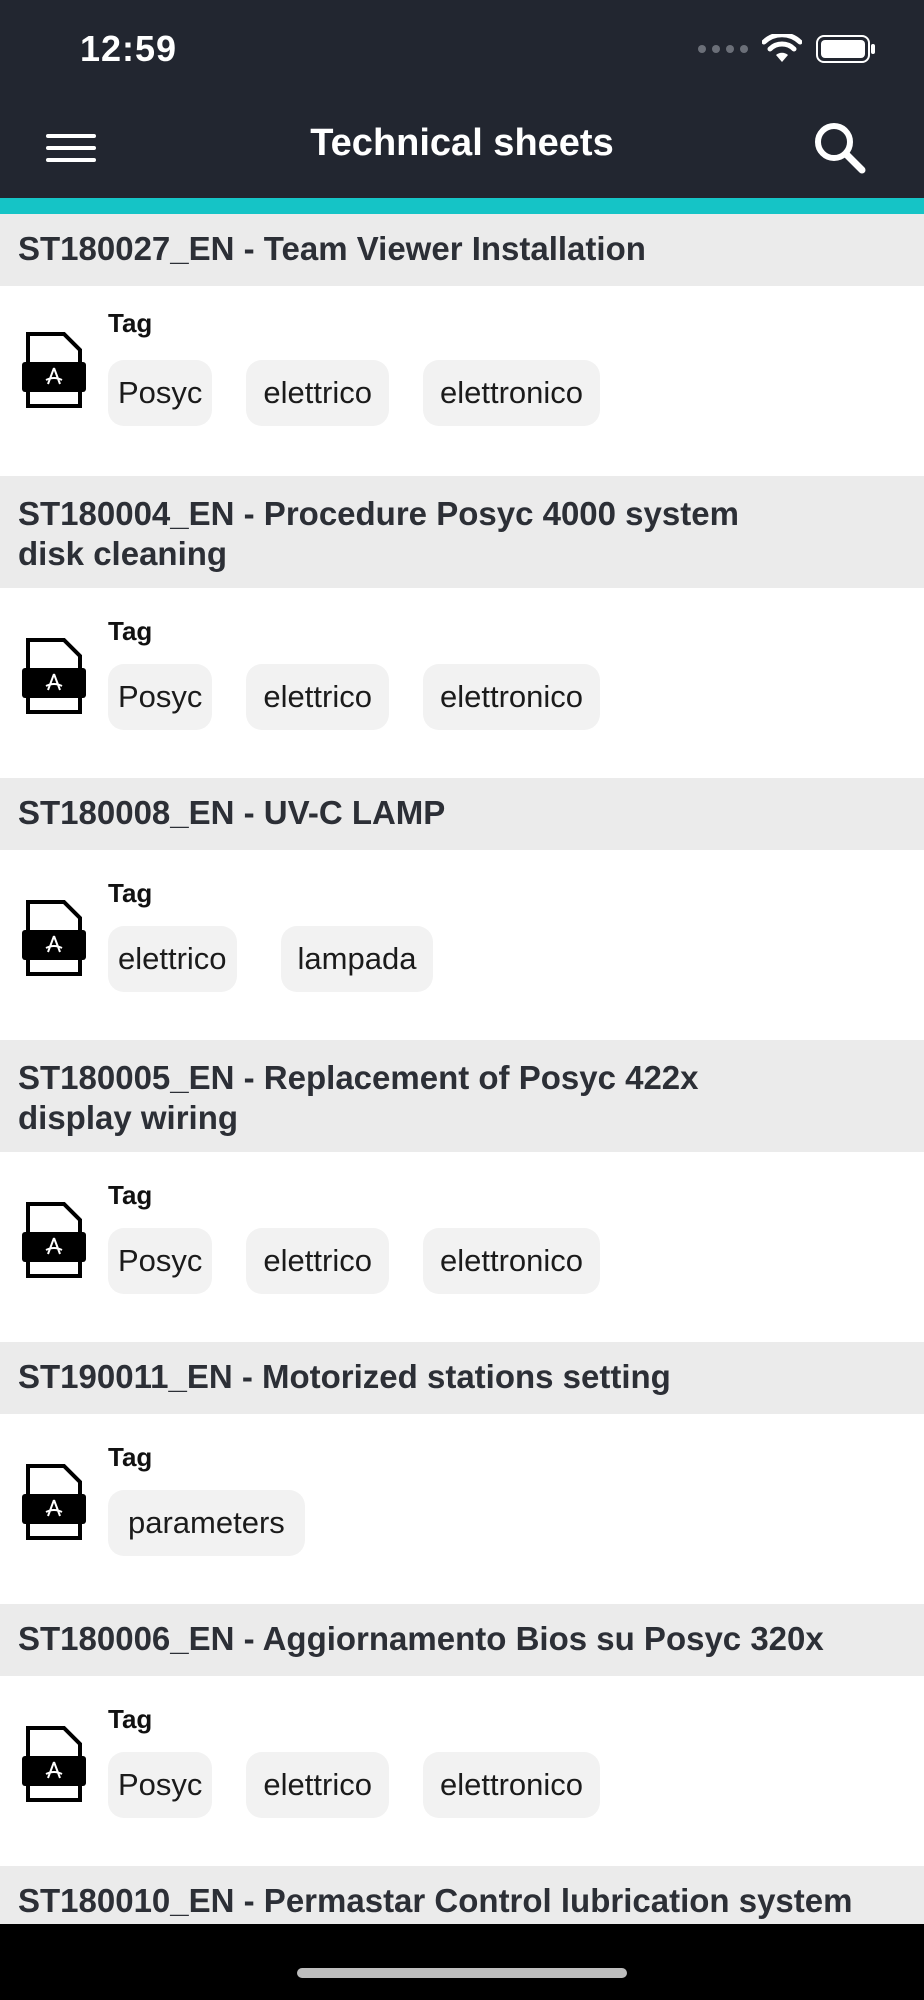 Image resolution: width=924 pixels, height=2000 pixels. I want to click on tag-chip: parameters, so click(206, 1523).